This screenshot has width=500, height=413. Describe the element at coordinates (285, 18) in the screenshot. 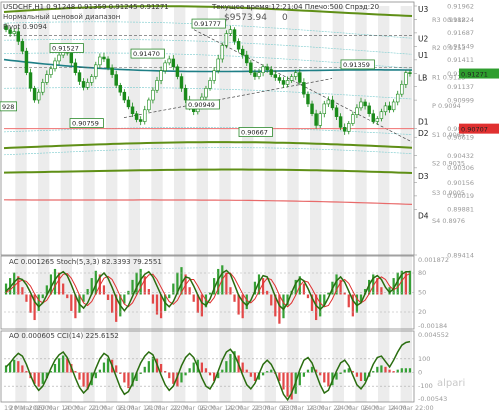

I see `balance-suffix: 0` at that location.